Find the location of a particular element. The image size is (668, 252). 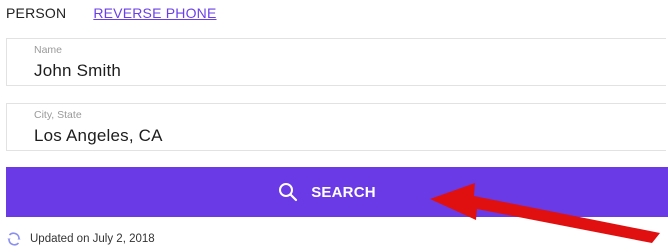

refresh-icon is located at coordinates (14, 239).